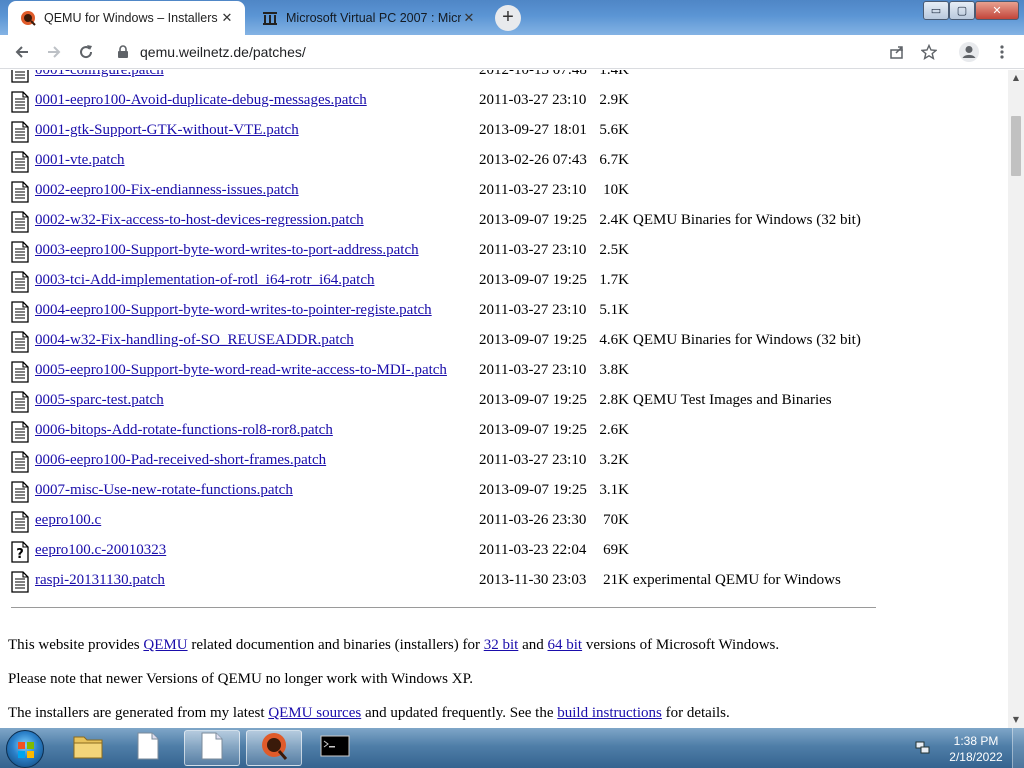 This screenshot has height=768, width=1024. I want to click on file-link: eepro100.c-20010323, so click(100, 550).